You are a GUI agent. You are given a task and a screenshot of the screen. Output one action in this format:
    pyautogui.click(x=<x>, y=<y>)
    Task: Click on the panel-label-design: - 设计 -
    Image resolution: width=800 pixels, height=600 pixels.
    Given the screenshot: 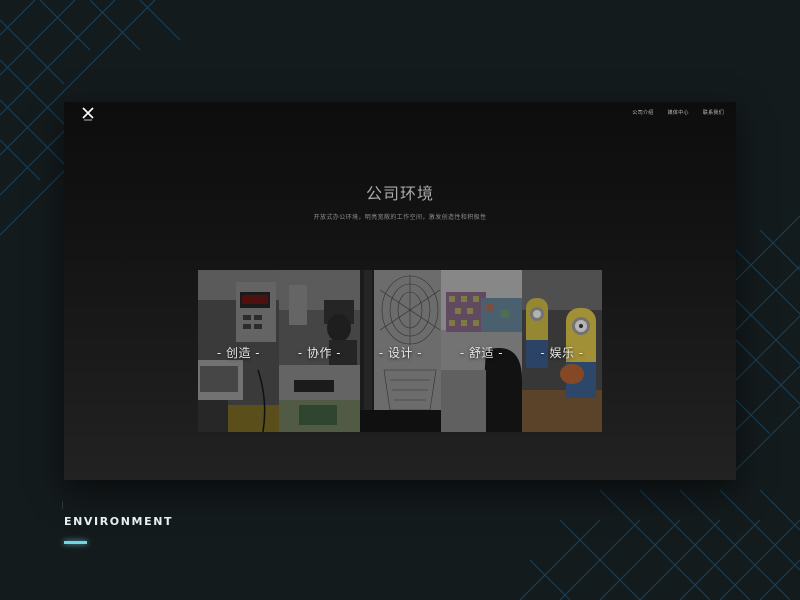 What is the action you would take?
    pyautogui.click(x=400, y=353)
    